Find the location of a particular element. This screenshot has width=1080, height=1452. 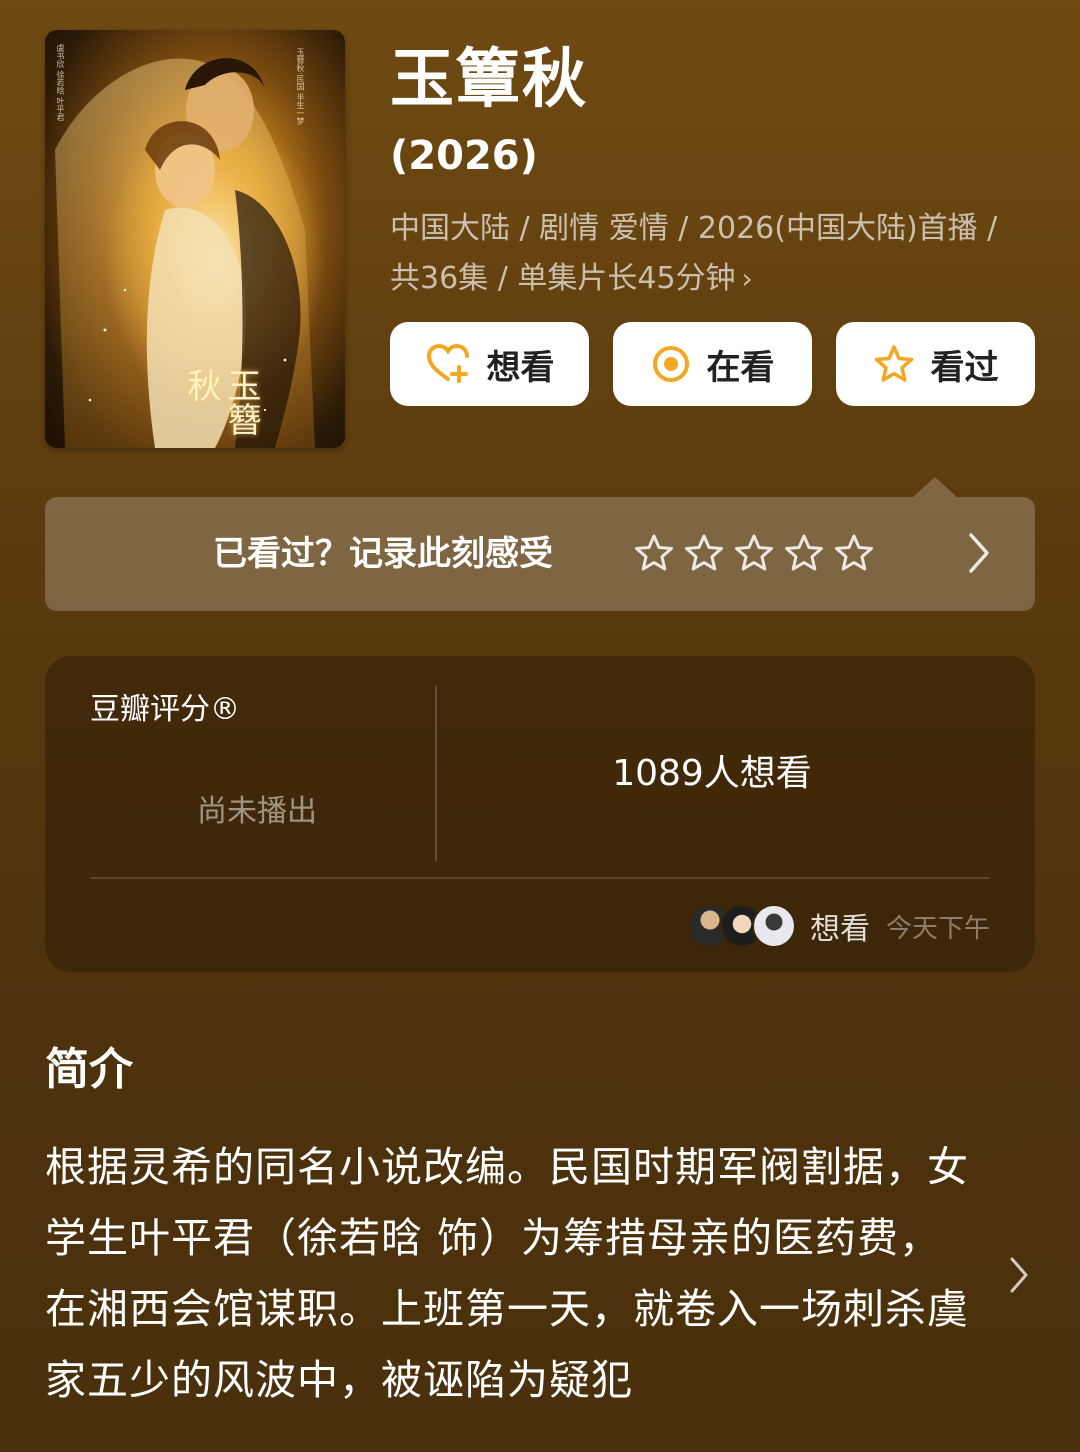

watching-label: 在看 is located at coordinates (740, 367).